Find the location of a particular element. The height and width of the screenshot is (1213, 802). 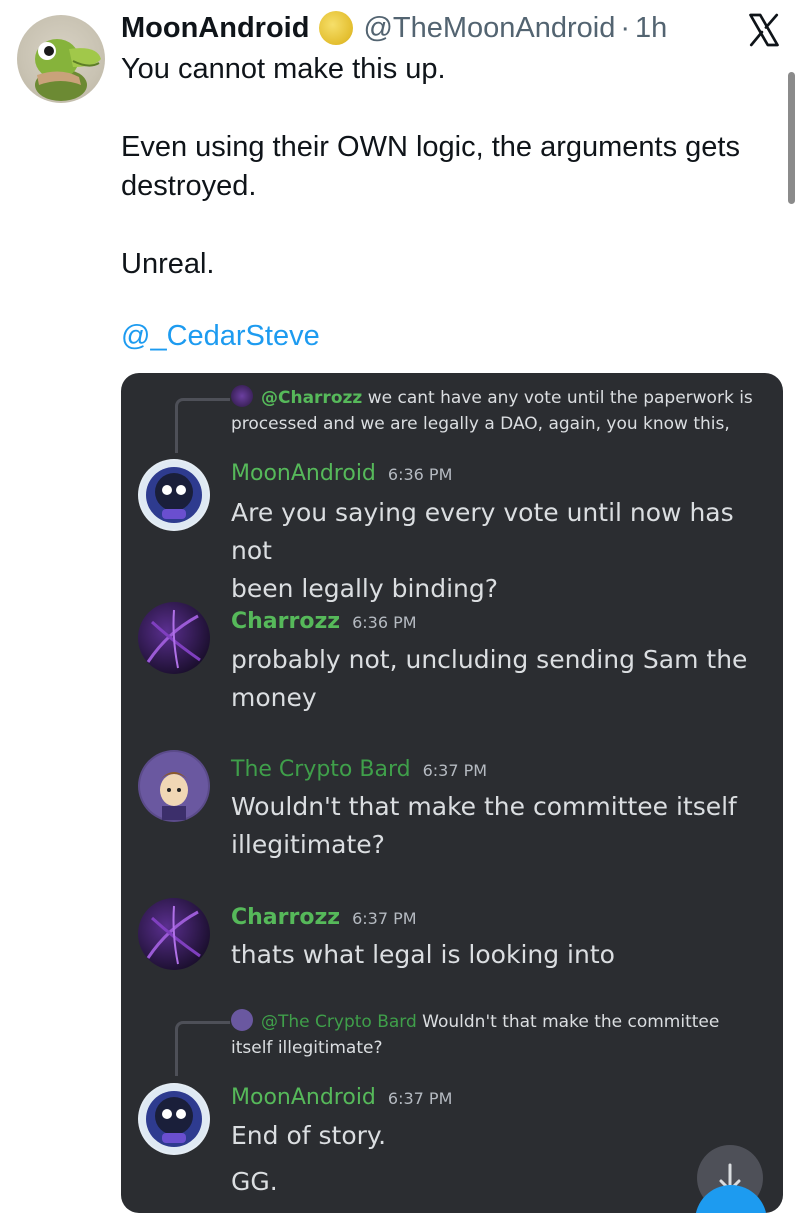

author-handle: @TheMoonAndroid is located at coordinates (489, 28).